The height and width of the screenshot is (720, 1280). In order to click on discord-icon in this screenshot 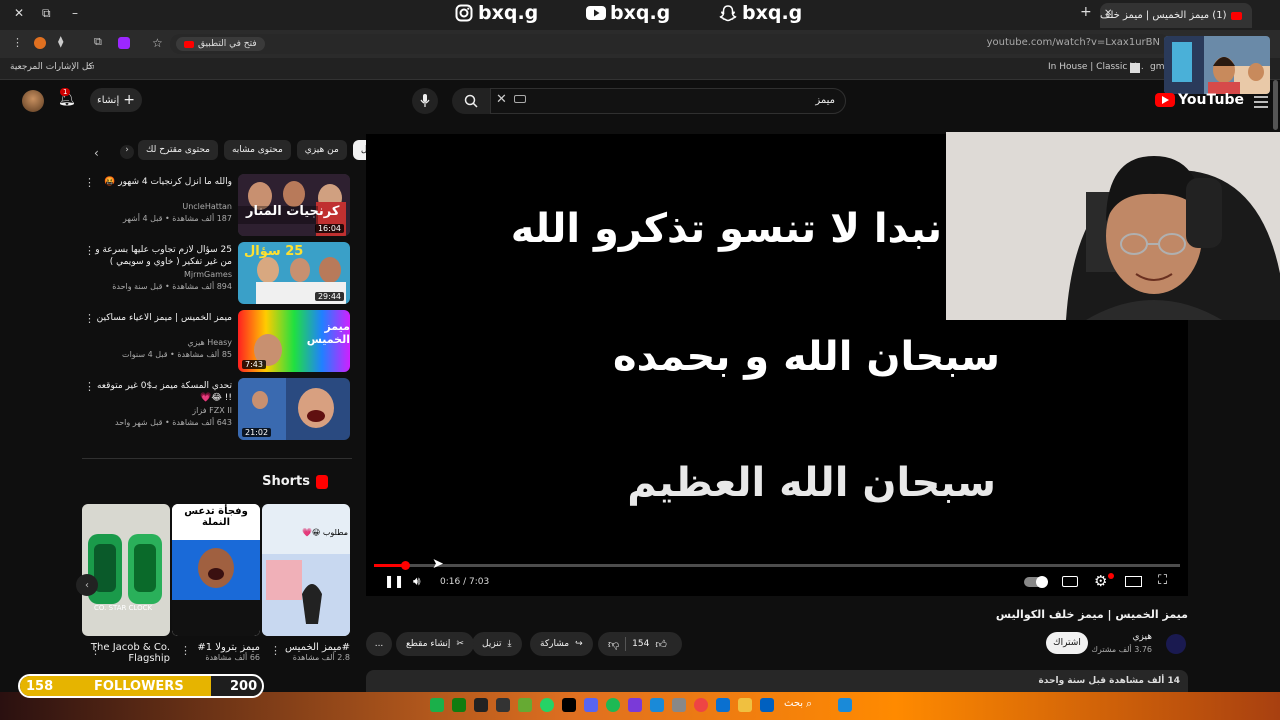, I will do `click(591, 705)`.